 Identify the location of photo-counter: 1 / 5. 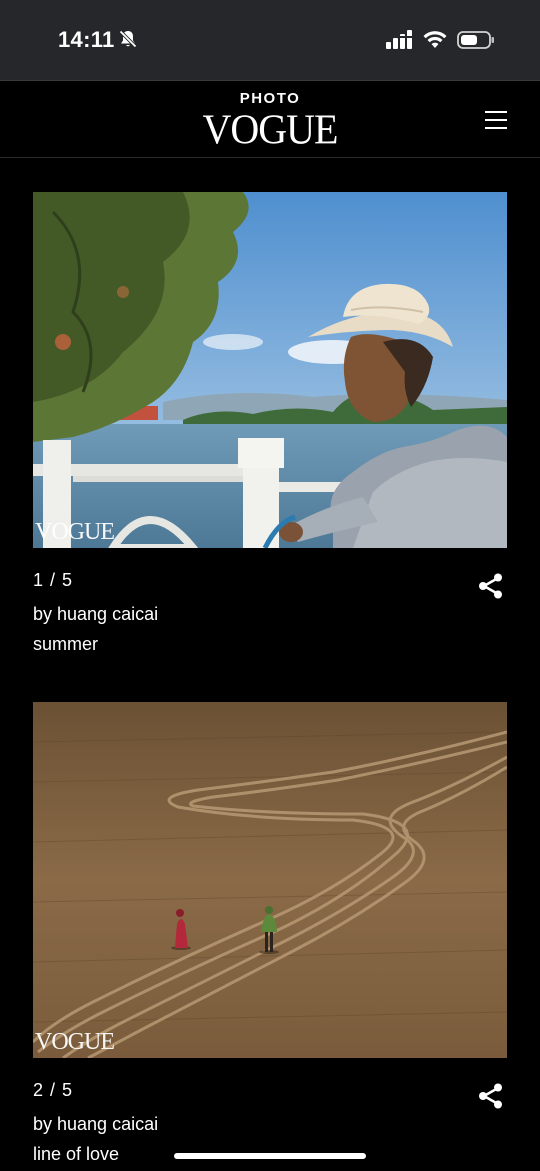
(53, 580).